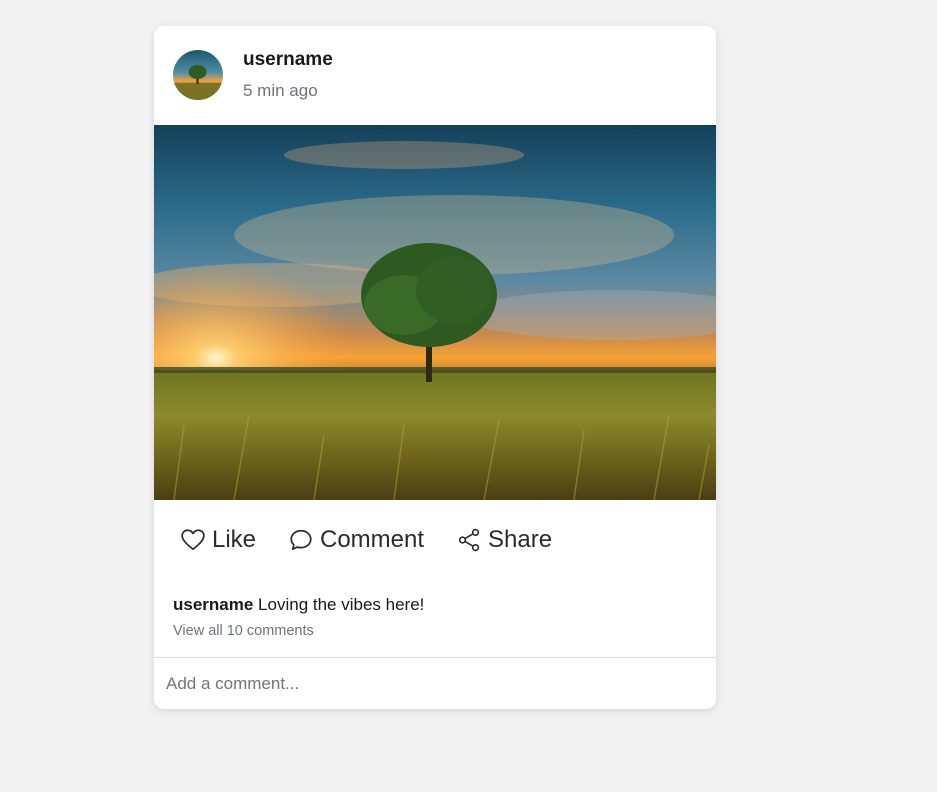 Image resolution: width=937 pixels, height=792 pixels. I want to click on comment-label: Comment, so click(372, 539).